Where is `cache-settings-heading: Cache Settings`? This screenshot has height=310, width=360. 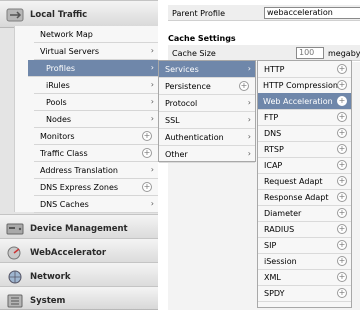 cache-settings-heading: Cache Settings is located at coordinates (202, 38).